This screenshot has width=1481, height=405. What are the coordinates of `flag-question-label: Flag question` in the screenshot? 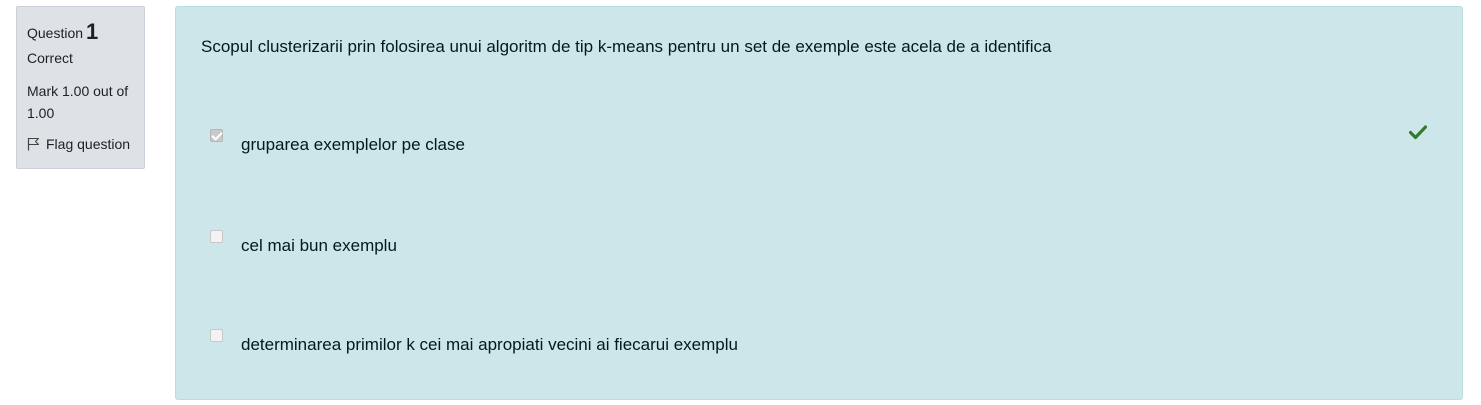 It's located at (88, 144).